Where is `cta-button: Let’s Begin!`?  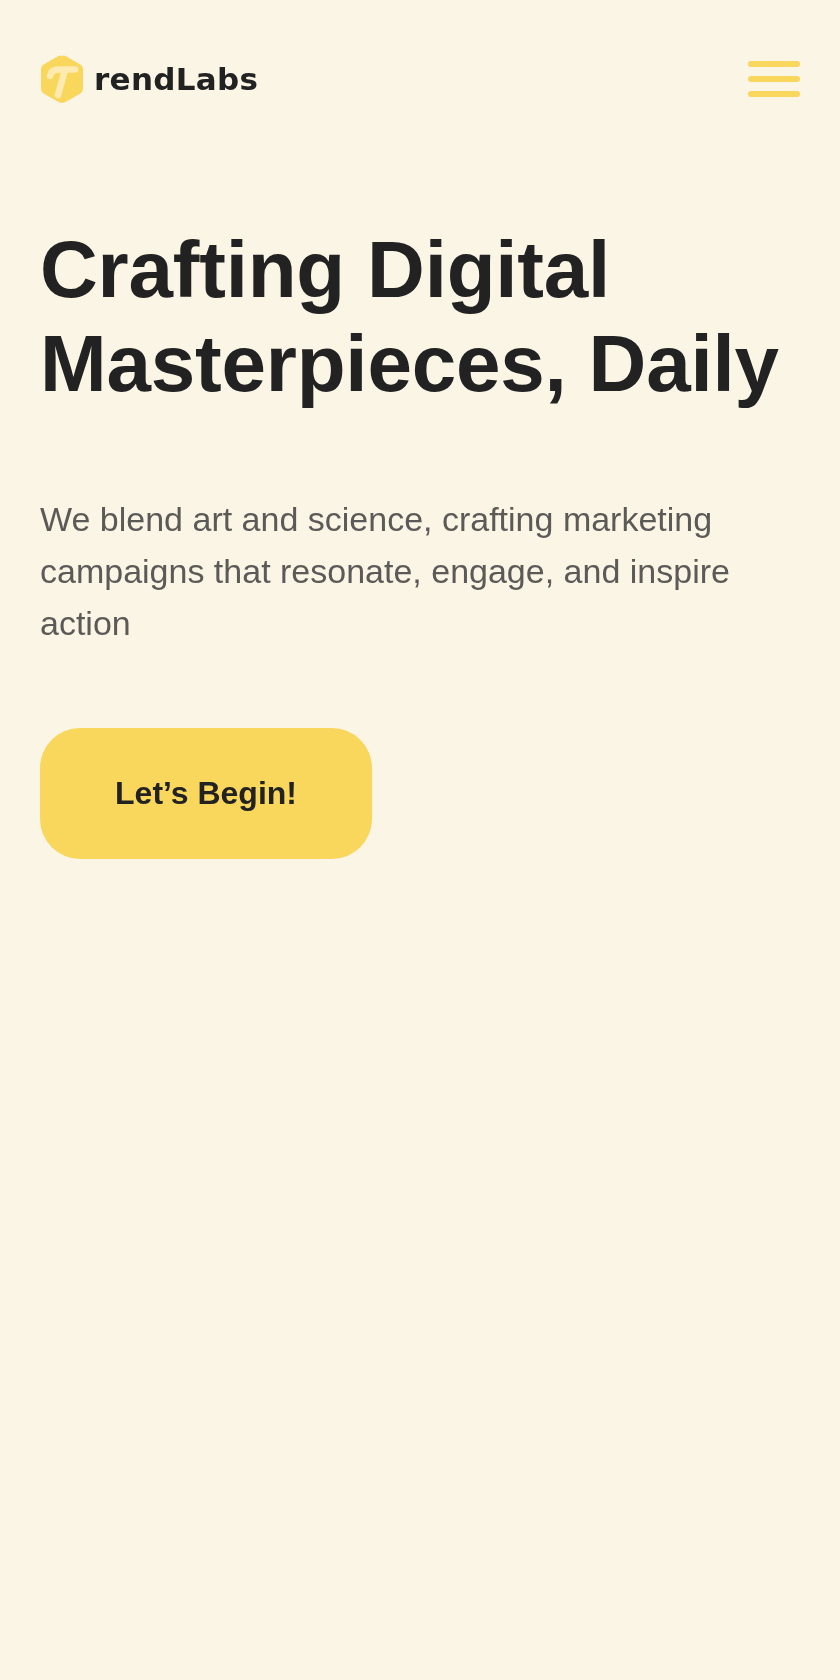 cta-button: Let’s Begin! is located at coordinates (206, 793).